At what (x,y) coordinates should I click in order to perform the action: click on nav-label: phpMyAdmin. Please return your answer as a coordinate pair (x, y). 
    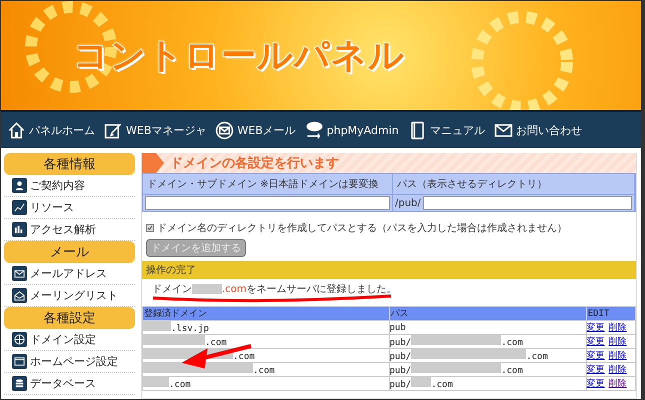
    Looking at the image, I should click on (362, 130).